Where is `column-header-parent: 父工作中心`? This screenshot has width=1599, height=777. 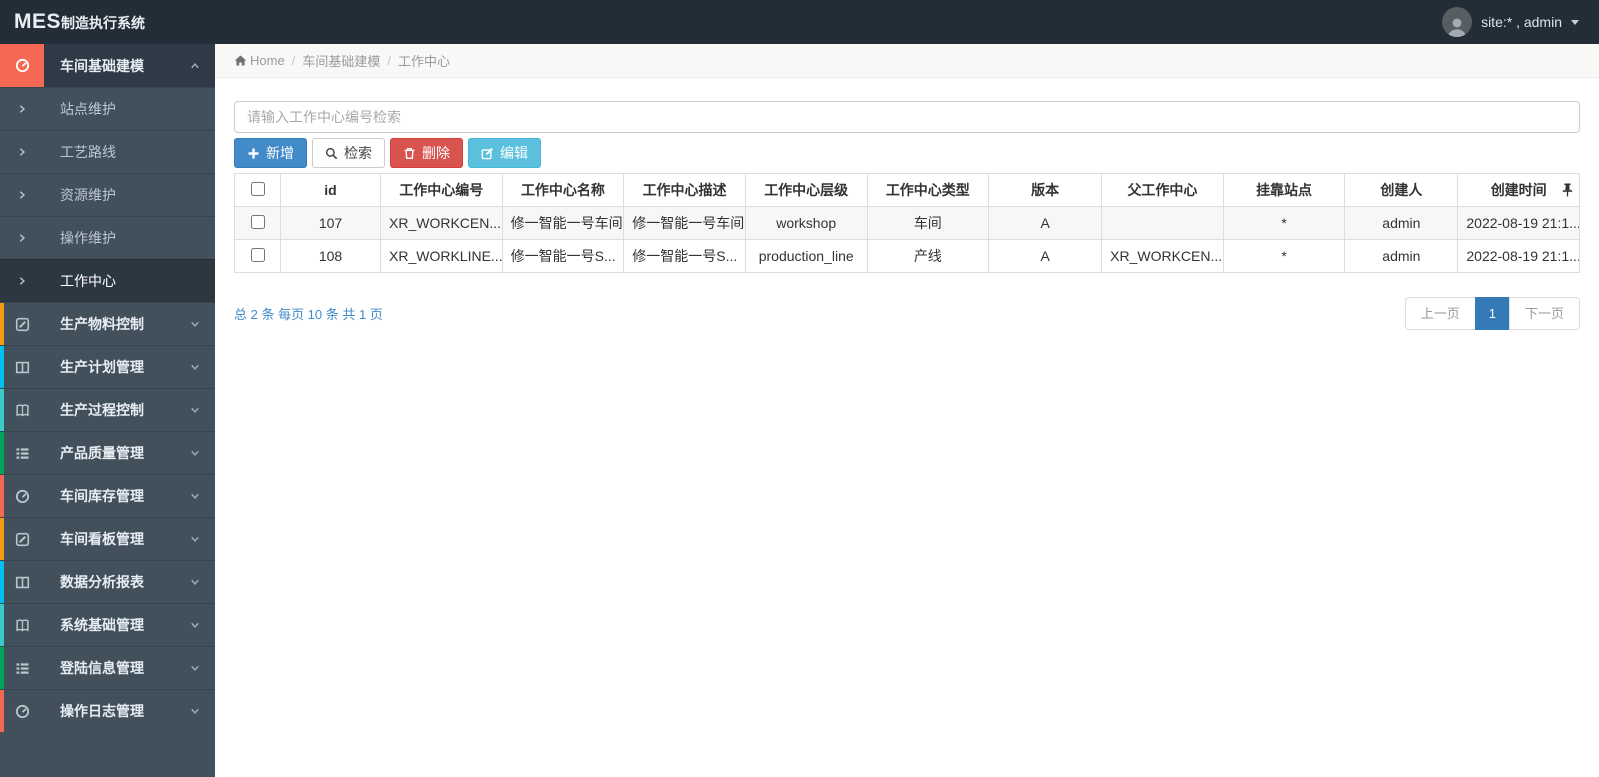 column-header-parent: 父工作中心 is located at coordinates (1162, 190).